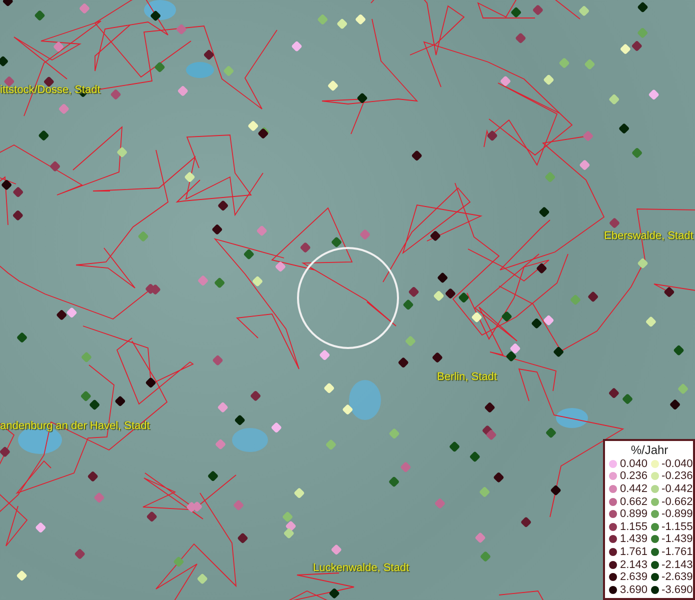 The height and width of the screenshot is (600, 695). What do you see at coordinates (634, 464) in the screenshot?
I see `legend-value: 0.040` at bounding box center [634, 464].